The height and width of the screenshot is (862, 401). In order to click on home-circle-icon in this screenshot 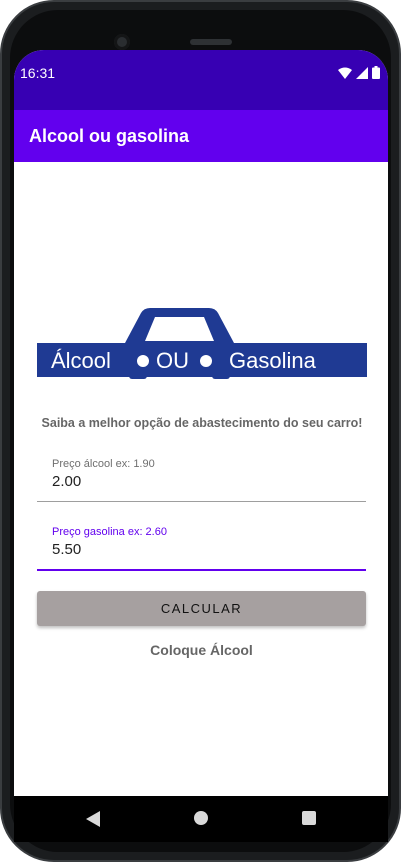, I will do `click(201, 818)`.